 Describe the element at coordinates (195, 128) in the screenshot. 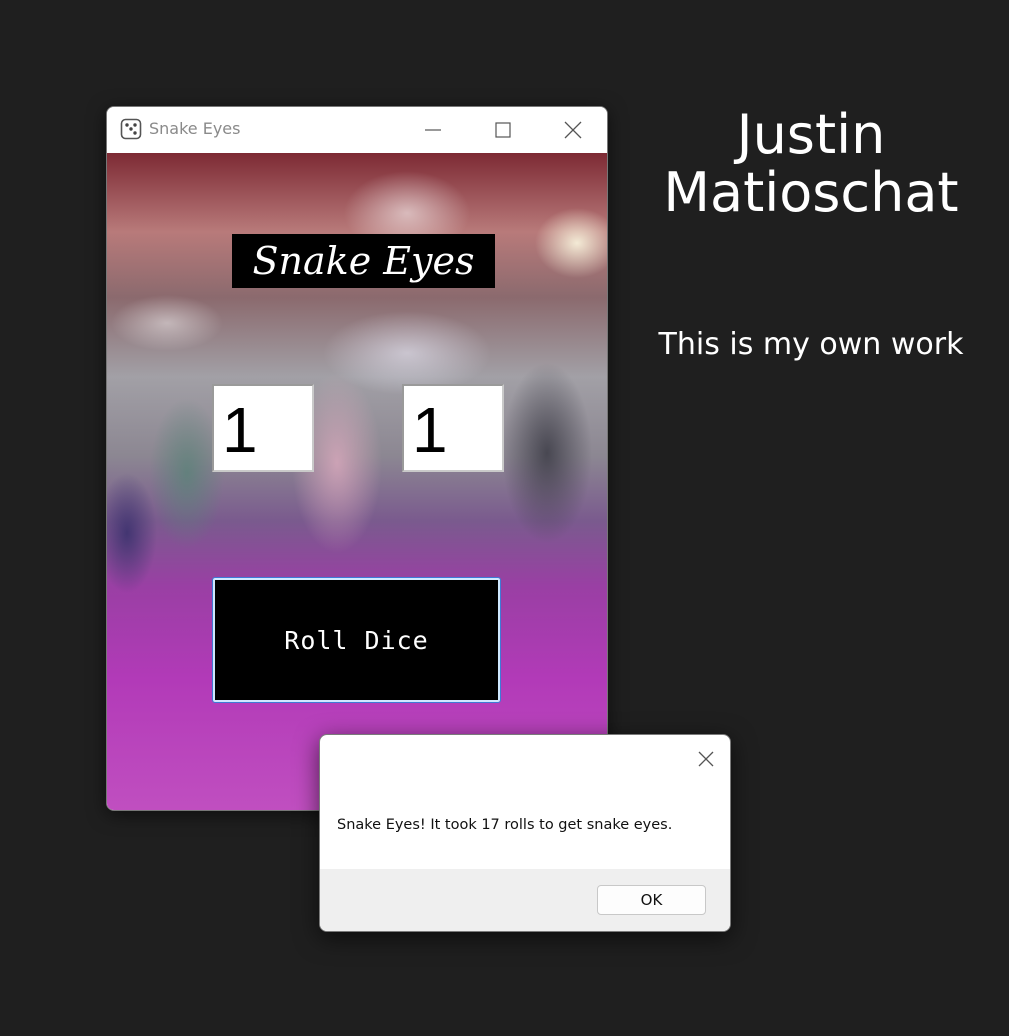

I see `window-title: Snake Eyes` at that location.